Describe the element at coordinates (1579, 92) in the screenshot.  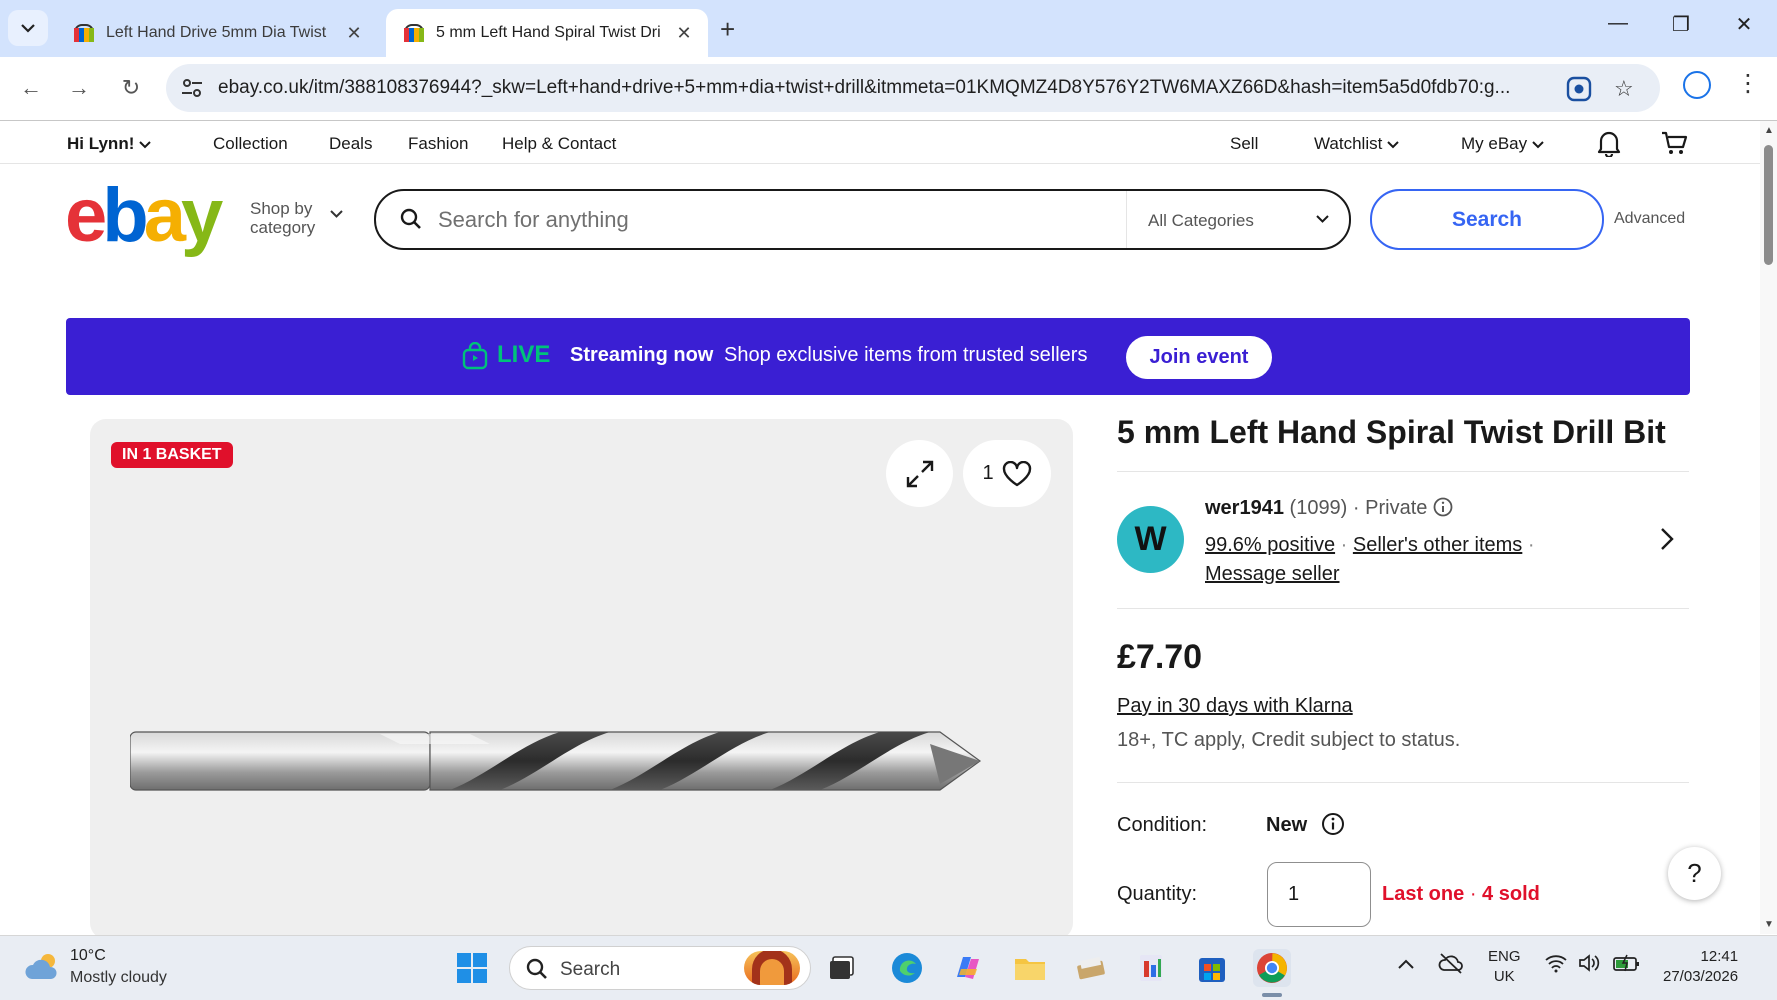
I see `google-lens-icon` at that location.